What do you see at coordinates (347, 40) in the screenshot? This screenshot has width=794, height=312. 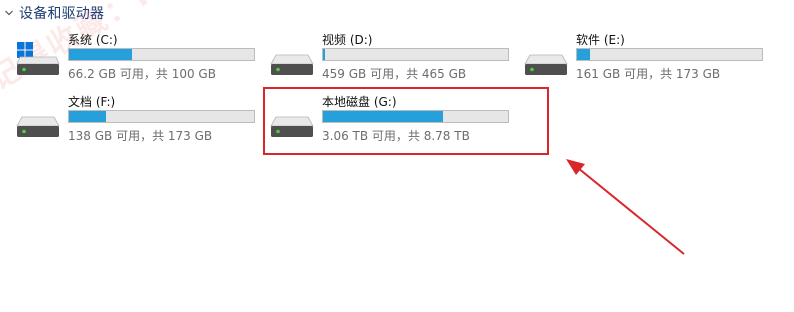 I see `drive-name: 视频 (D:)` at bounding box center [347, 40].